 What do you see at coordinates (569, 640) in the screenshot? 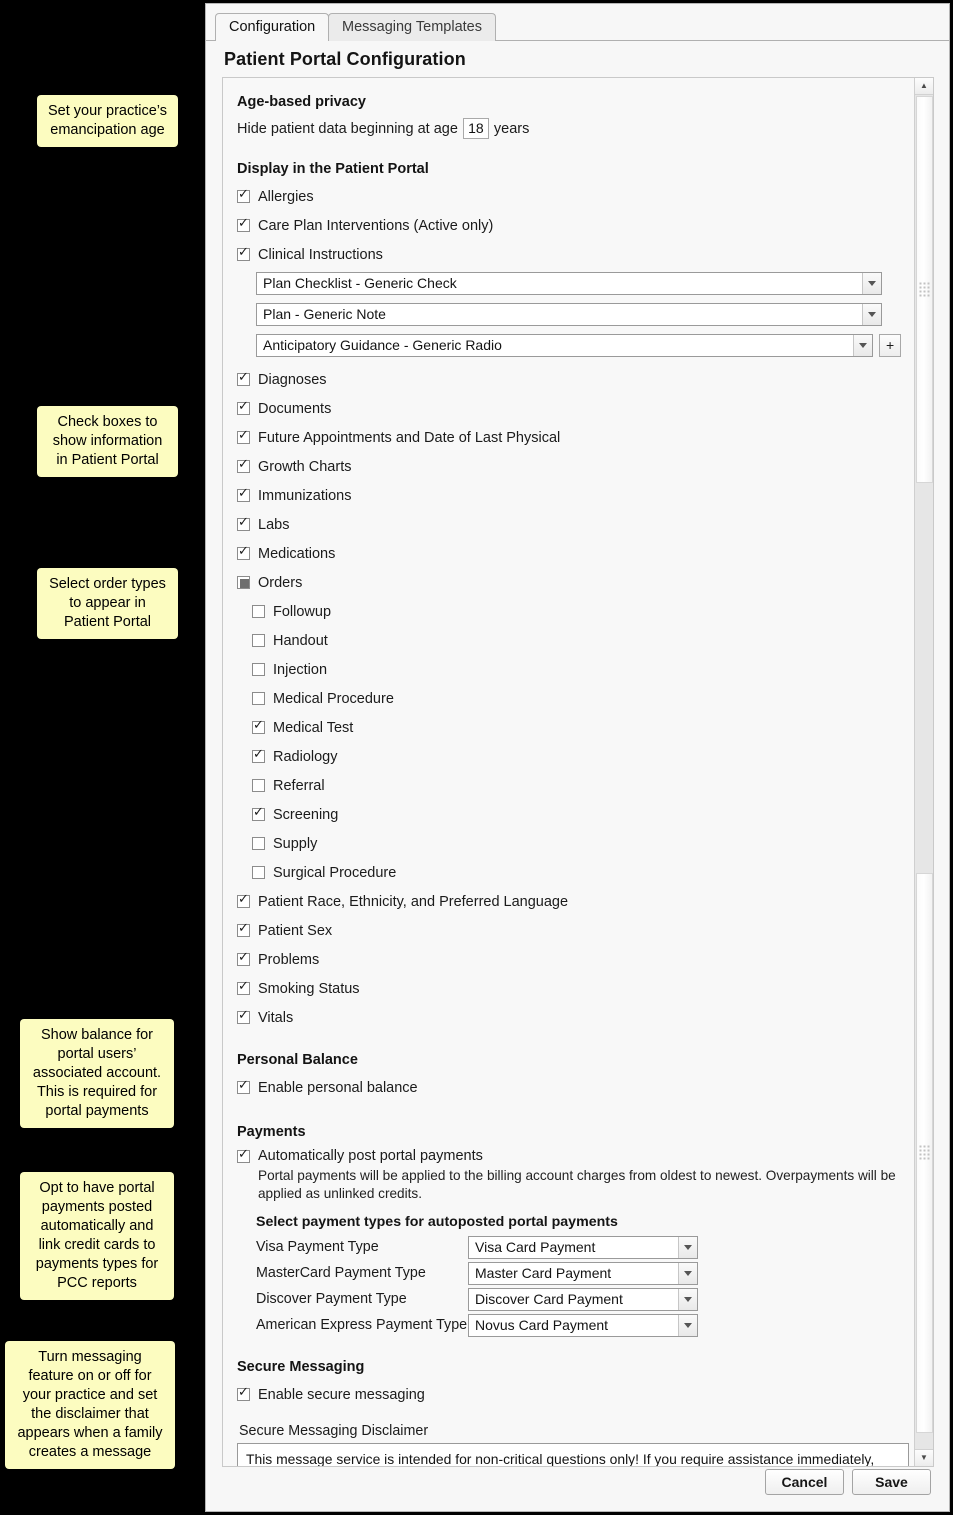
I see `checkbox-order-handout: Handout` at bounding box center [569, 640].